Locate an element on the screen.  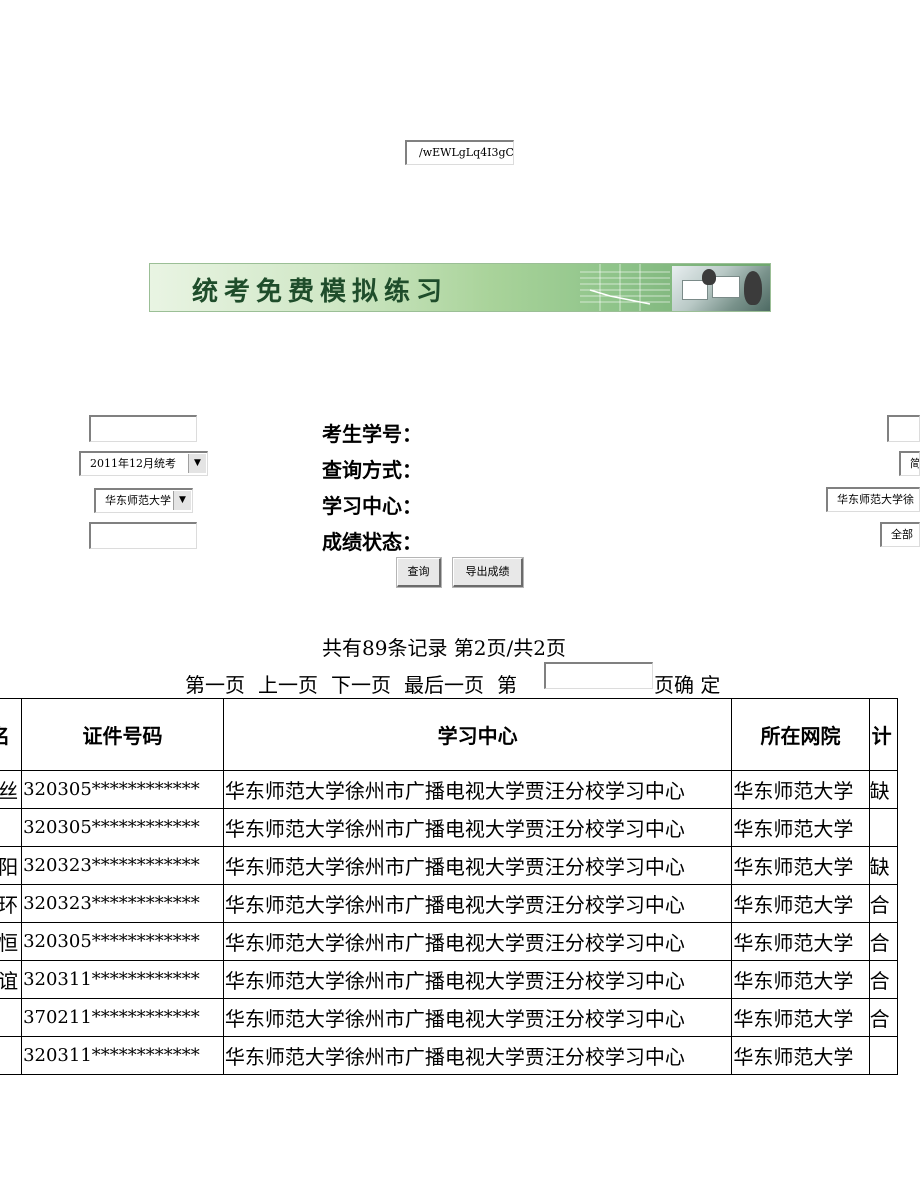
exam-select: 2011年12月统考 ▼ is located at coordinates (143, 463).